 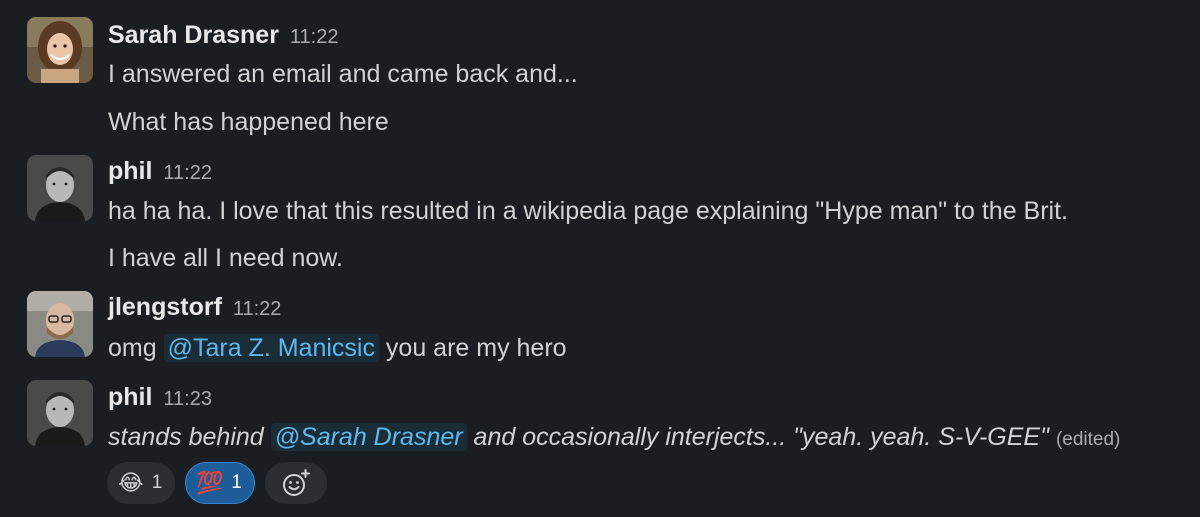 I want to click on author-name: Sarah Drasner, so click(x=193, y=35).